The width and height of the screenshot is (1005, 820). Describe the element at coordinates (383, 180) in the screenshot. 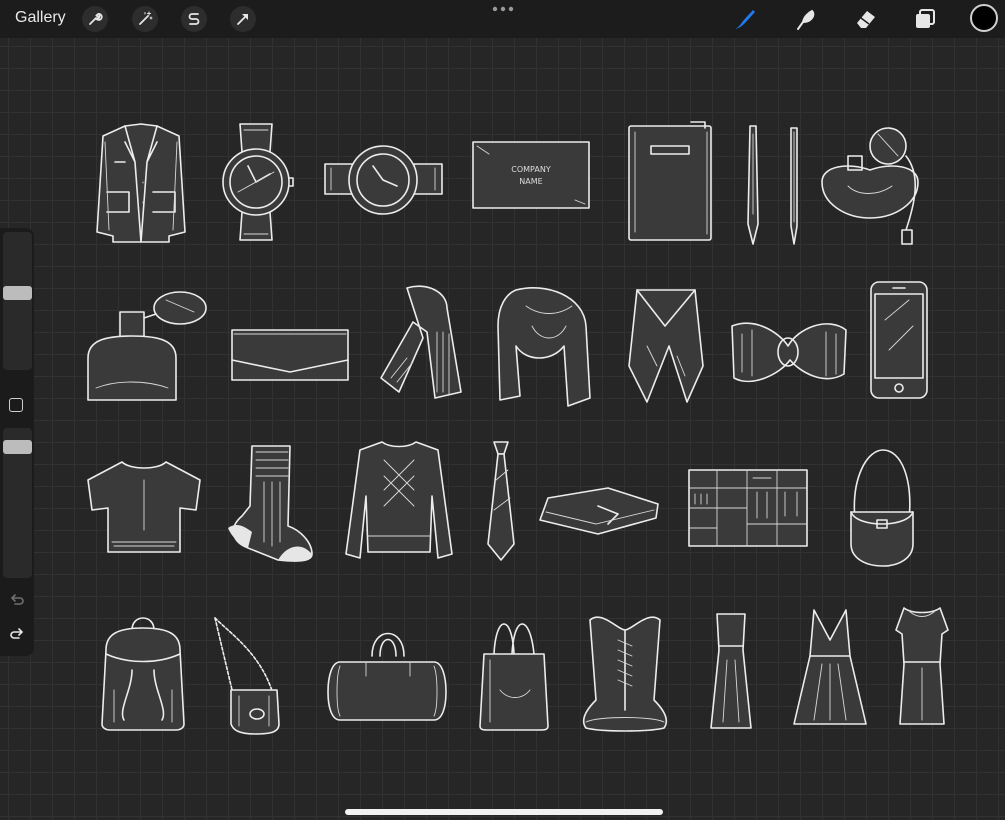

I see `wristwatch-2-sketch` at that location.